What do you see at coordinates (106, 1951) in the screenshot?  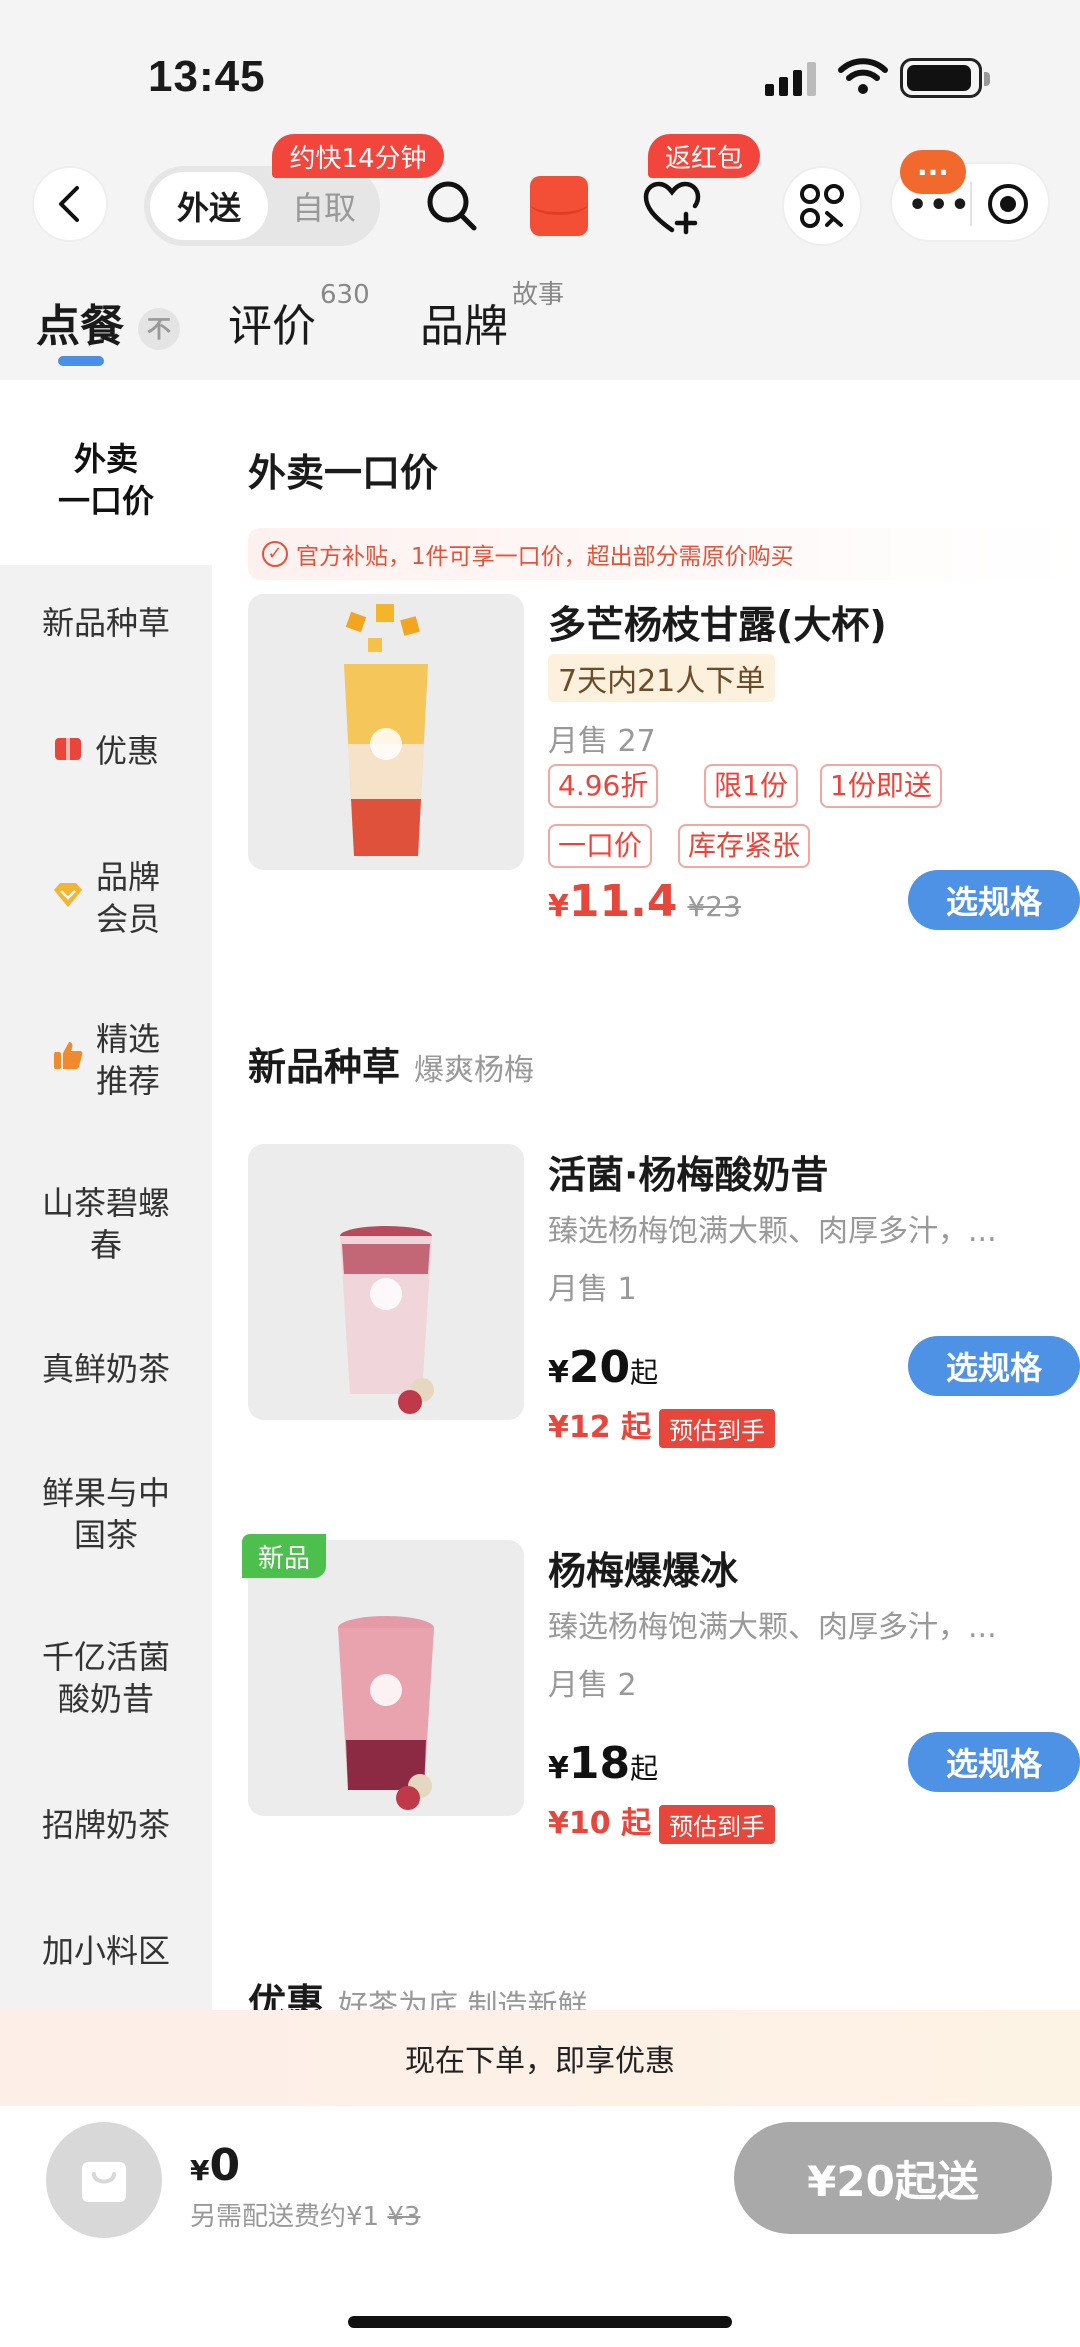 I see `sidebar-item-toppings: 加小料区` at bounding box center [106, 1951].